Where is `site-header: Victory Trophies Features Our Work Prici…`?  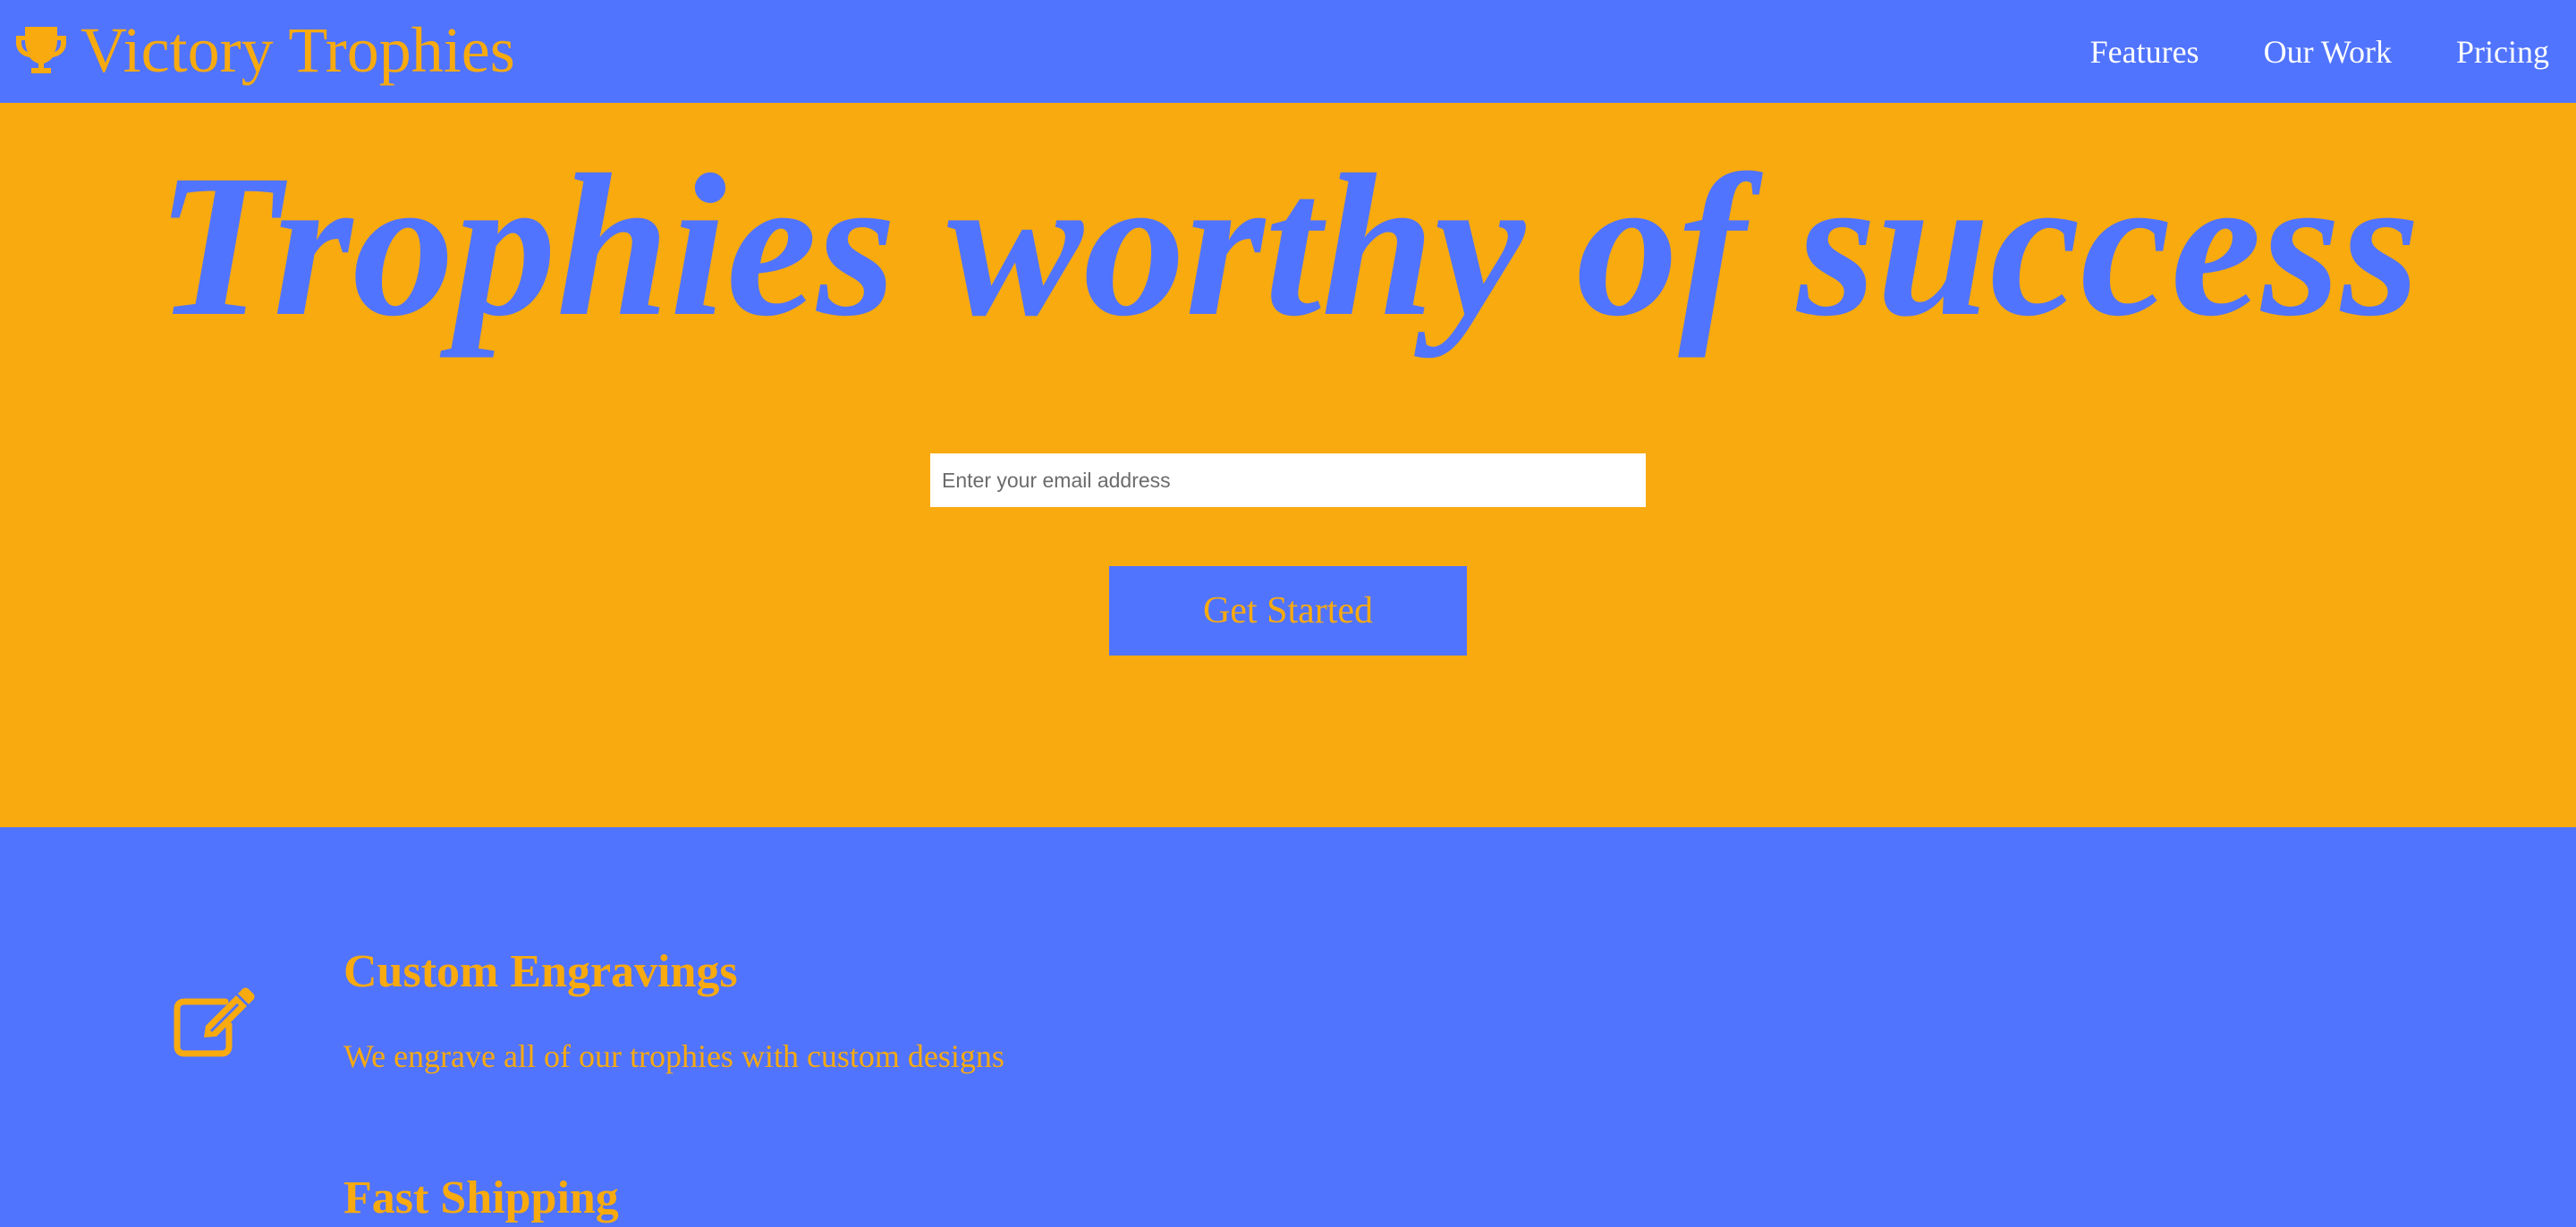
site-header: Victory Trophies Features Our Work Prici… is located at coordinates (1288, 51).